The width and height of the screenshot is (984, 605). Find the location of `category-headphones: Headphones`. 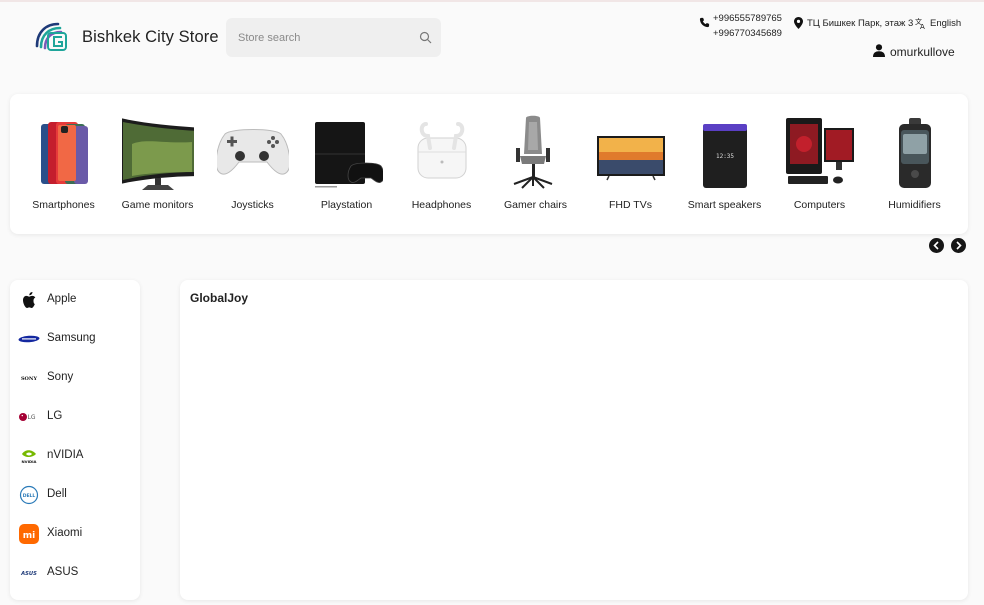

category-headphones: Headphones is located at coordinates (441, 164).